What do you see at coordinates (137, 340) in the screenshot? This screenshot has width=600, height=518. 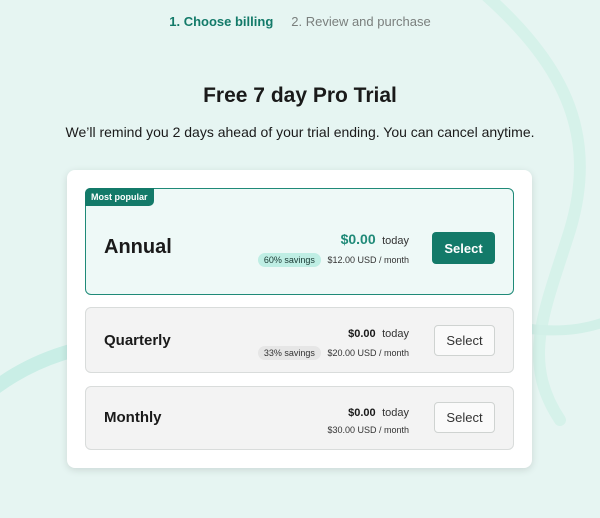 I see `plan-name: Quarterly` at bounding box center [137, 340].